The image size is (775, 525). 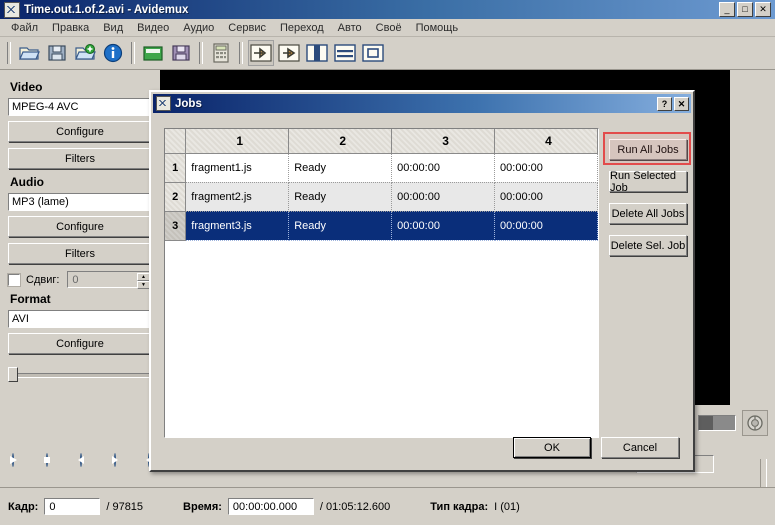 I want to click on table-corner-header, so click(x=176, y=141).